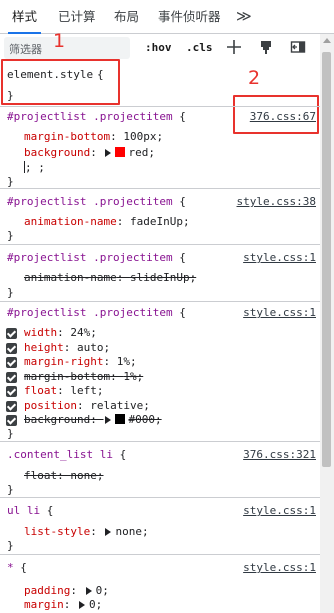  What do you see at coordinates (67, 347) in the screenshot?
I see `style-property: height: auto;` at bounding box center [67, 347].